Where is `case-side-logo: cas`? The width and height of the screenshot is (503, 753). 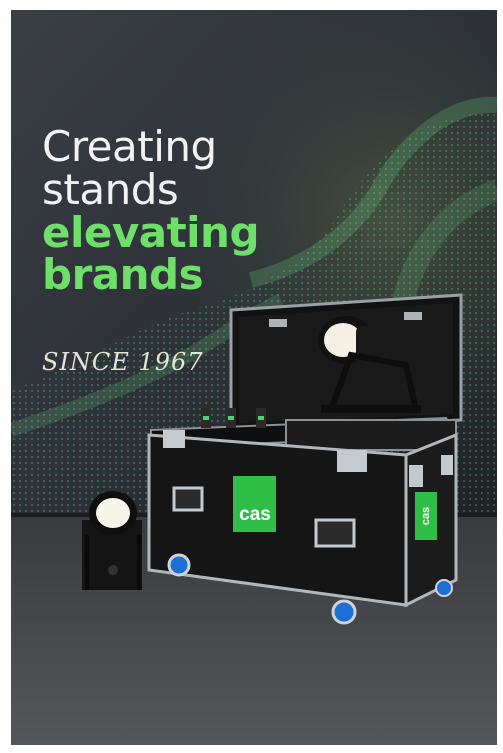
case-side-logo: cas is located at coordinates (426, 516).